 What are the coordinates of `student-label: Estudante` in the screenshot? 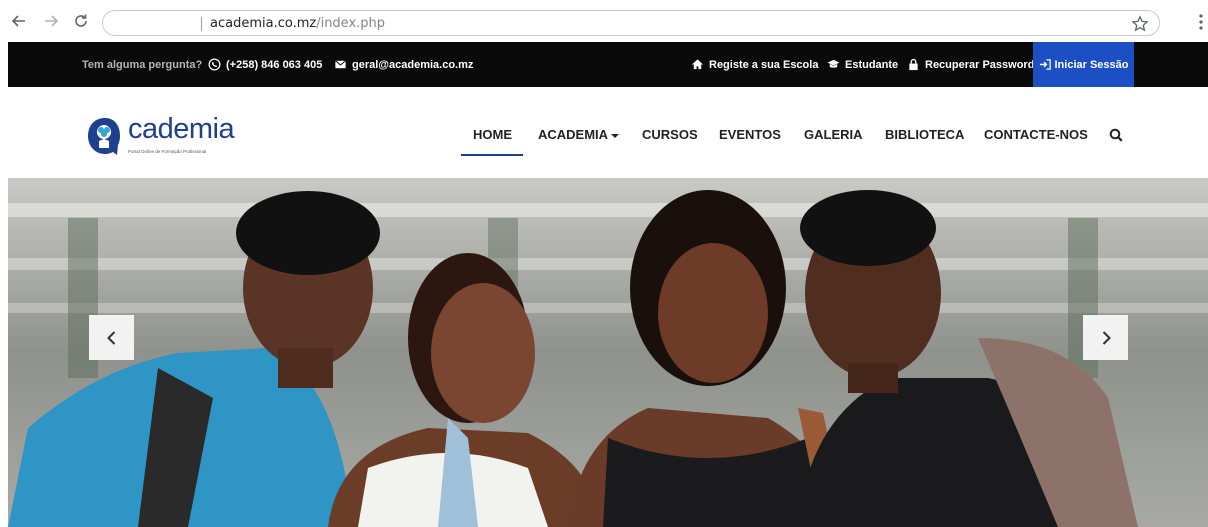 It's located at (872, 64).